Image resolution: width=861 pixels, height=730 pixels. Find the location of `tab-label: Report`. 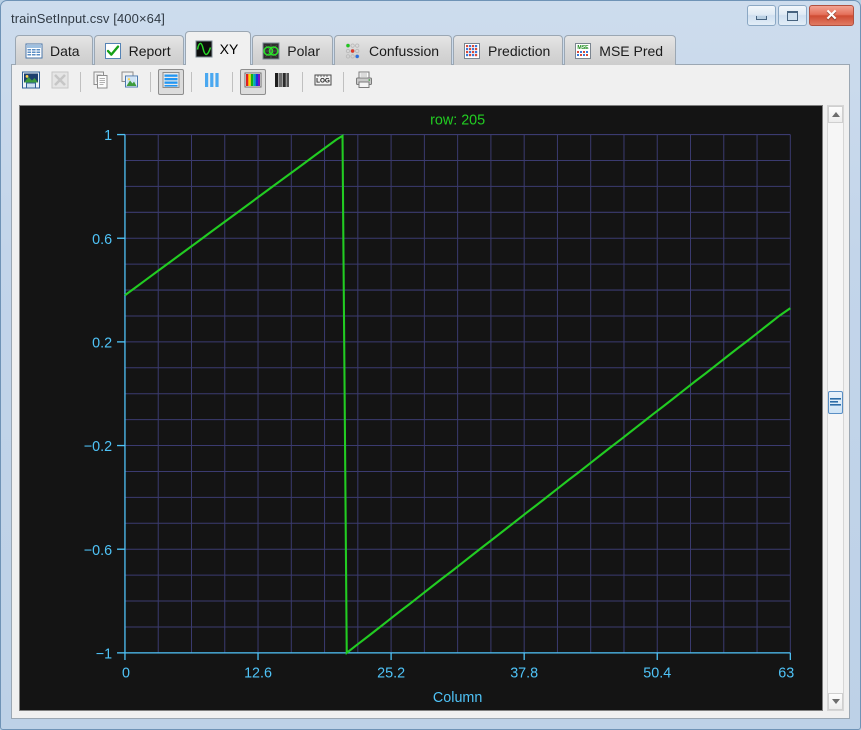

tab-label: Report is located at coordinates (149, 50).